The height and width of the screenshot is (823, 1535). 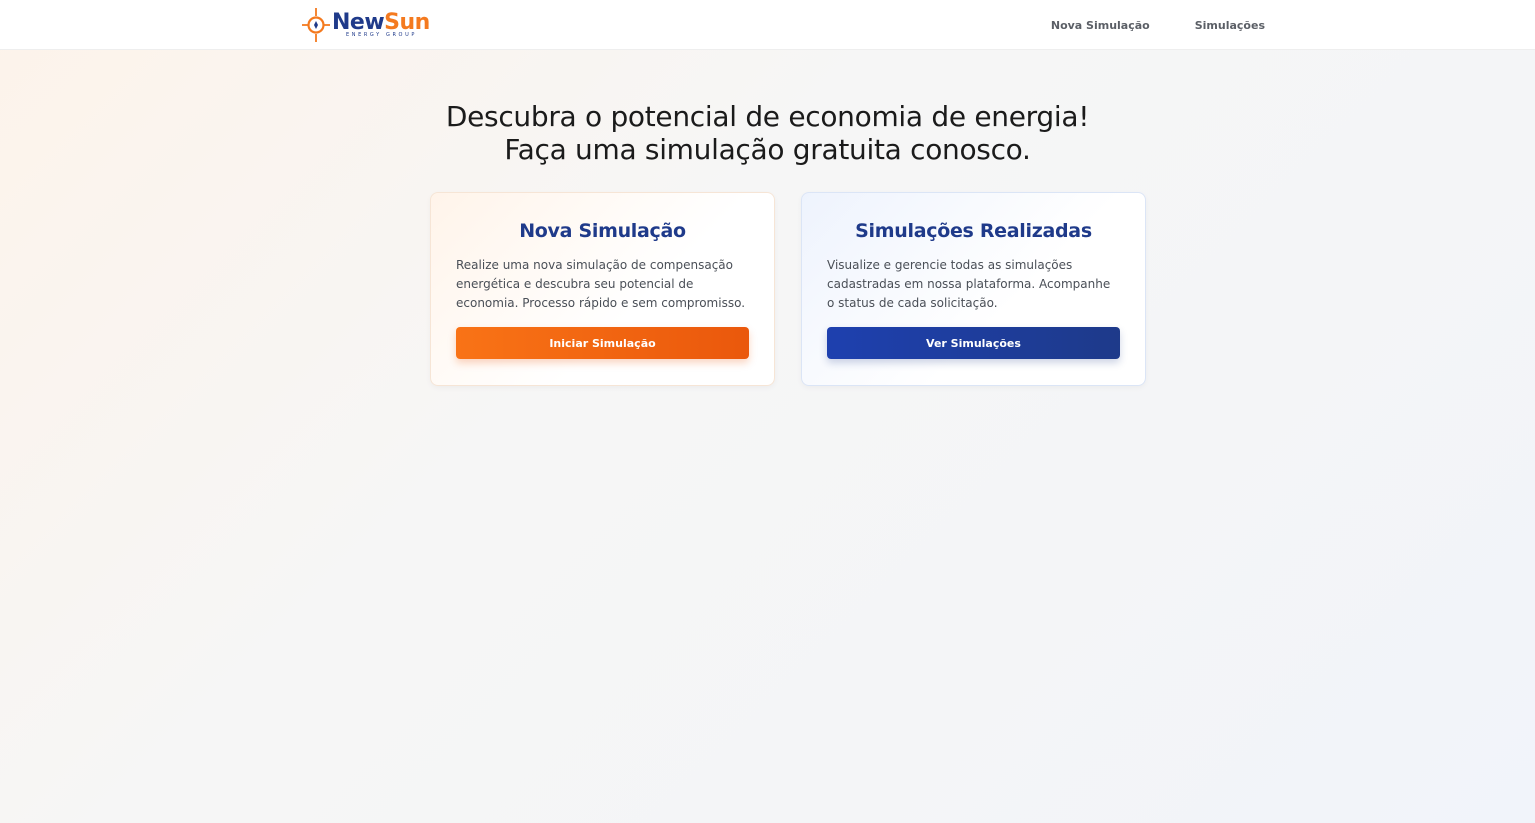 I want to click on sun-compass-icon, so click(x=316, y=25).